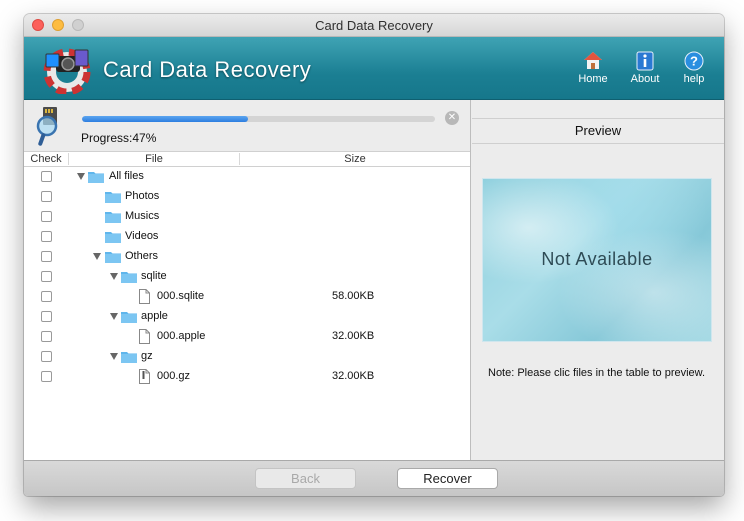 This screenshot has height=521, width=744. I want to click on scan-card-icon, so click(47, 126).